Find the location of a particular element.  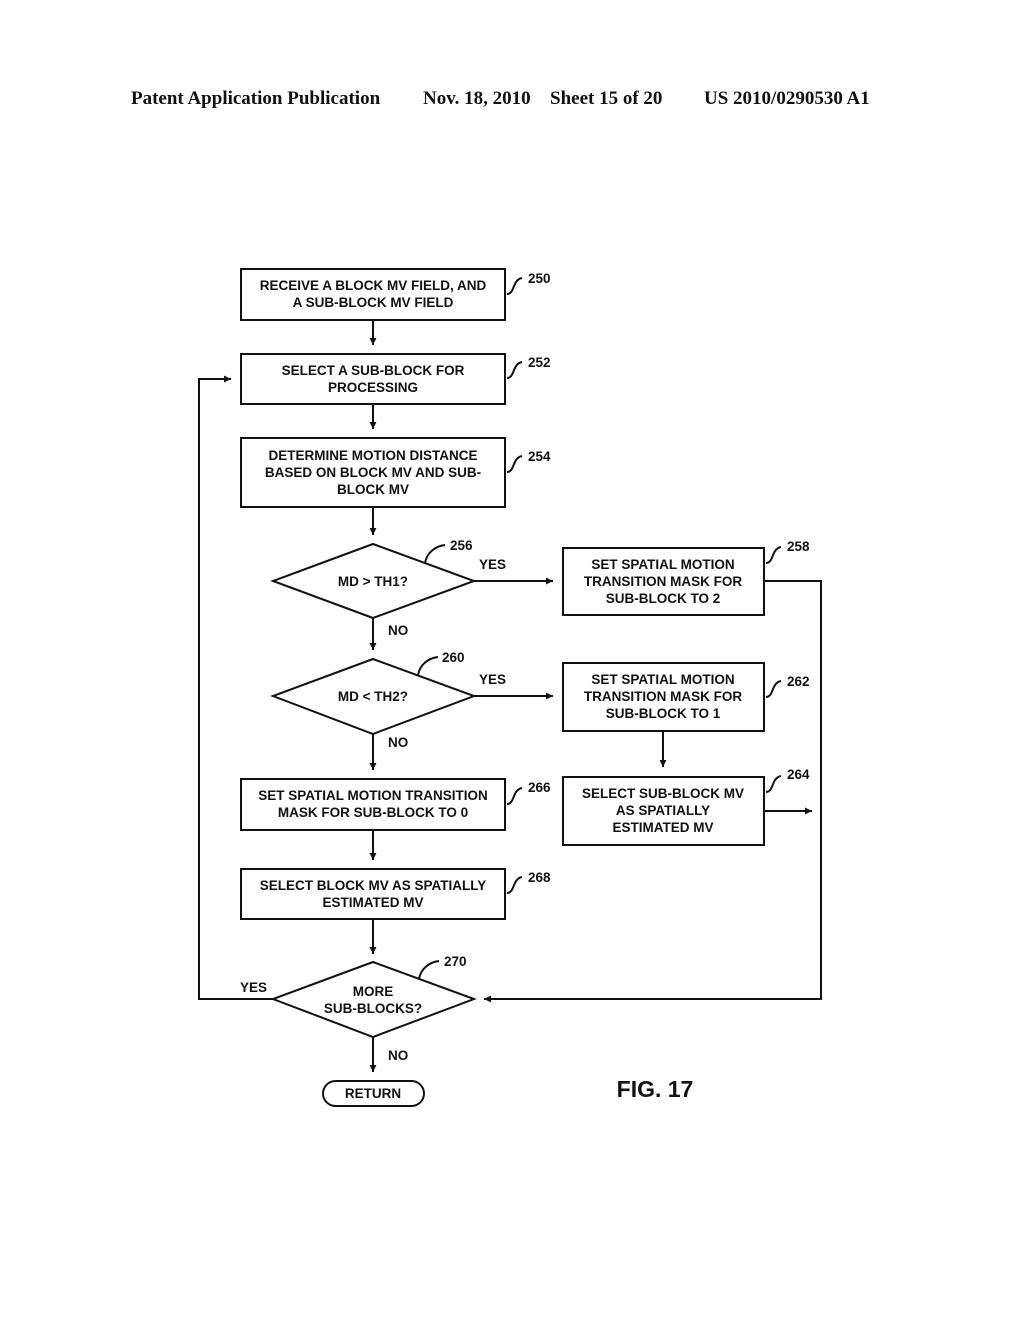

ref-258: 258 is located at coordinates (798, 546).